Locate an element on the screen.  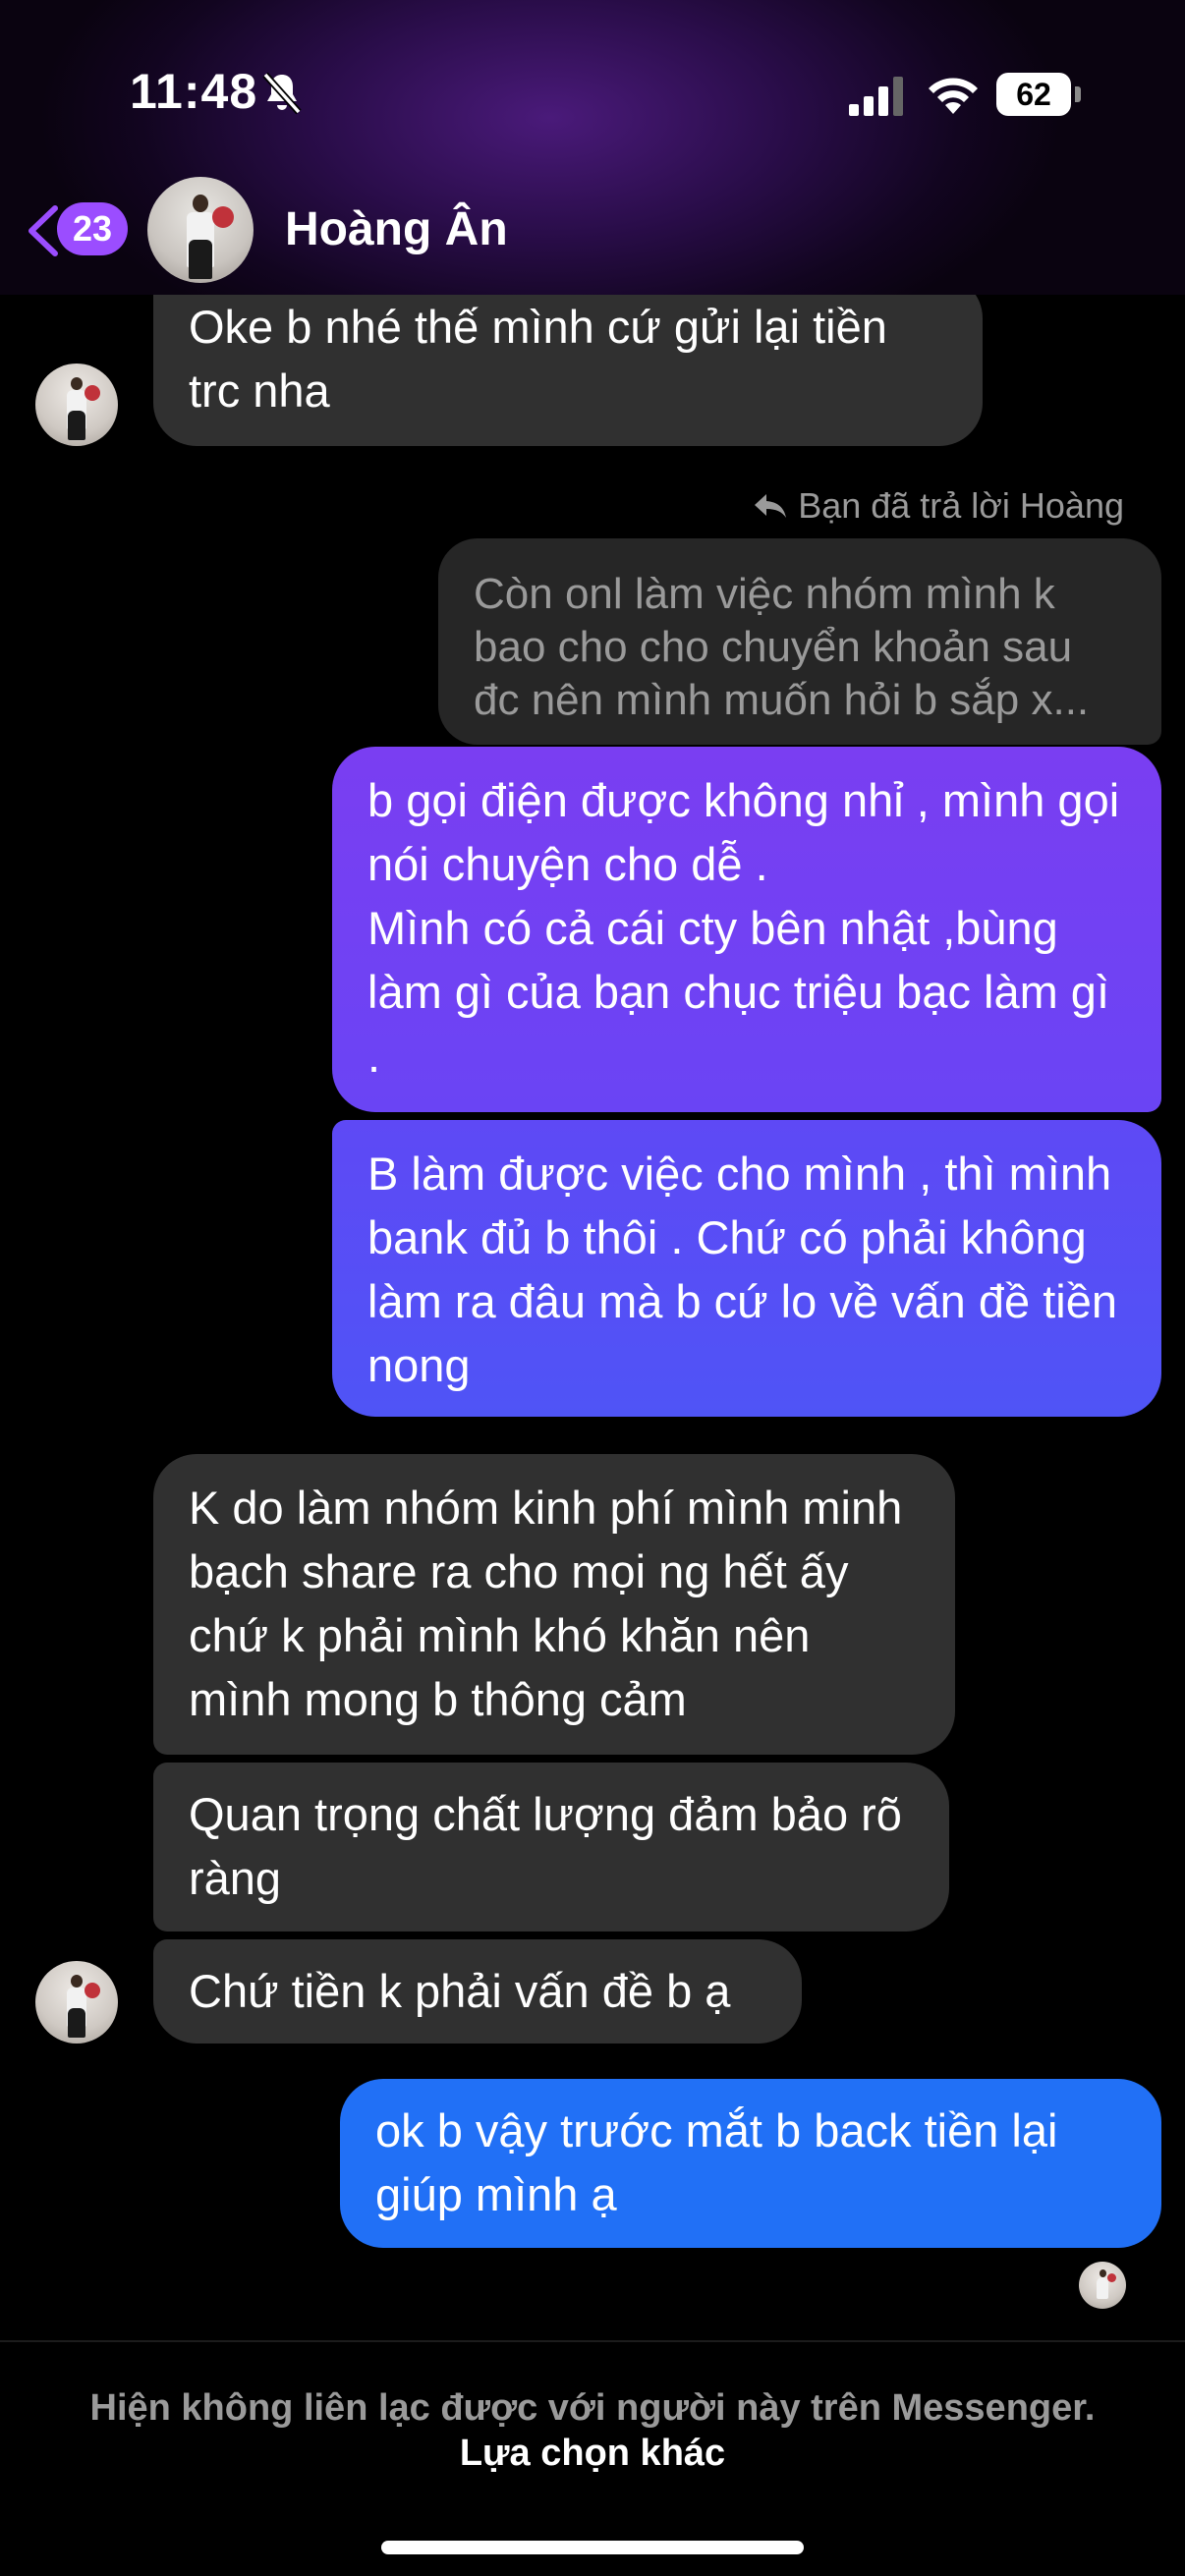
reply-label-text: Bạn đã trả lời Hoàng is located at coordinates (961, 505).